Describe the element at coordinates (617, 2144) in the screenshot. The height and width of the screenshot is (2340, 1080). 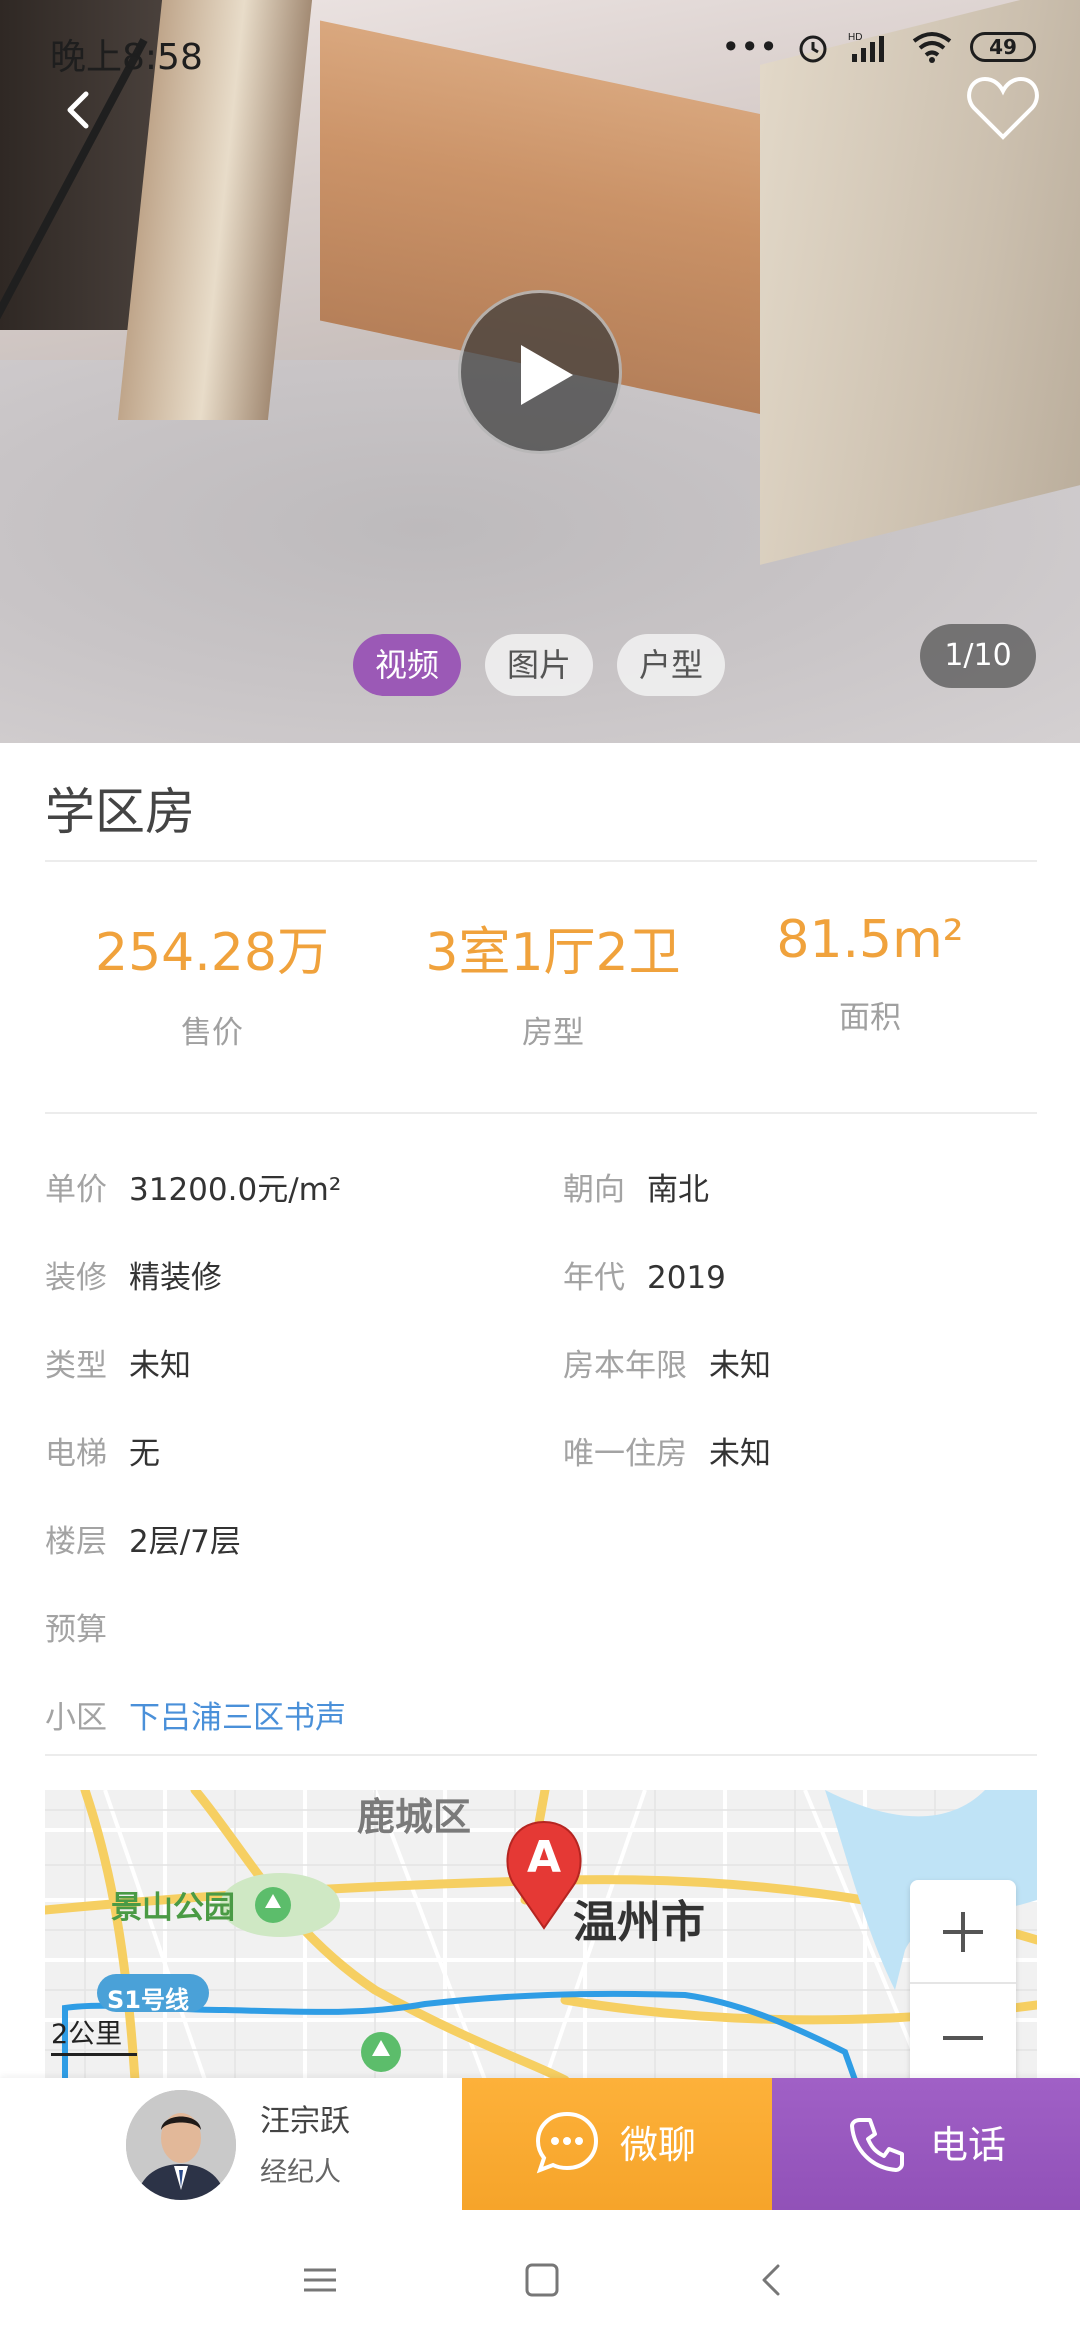
I see `chat-button: 微聊` at that location.